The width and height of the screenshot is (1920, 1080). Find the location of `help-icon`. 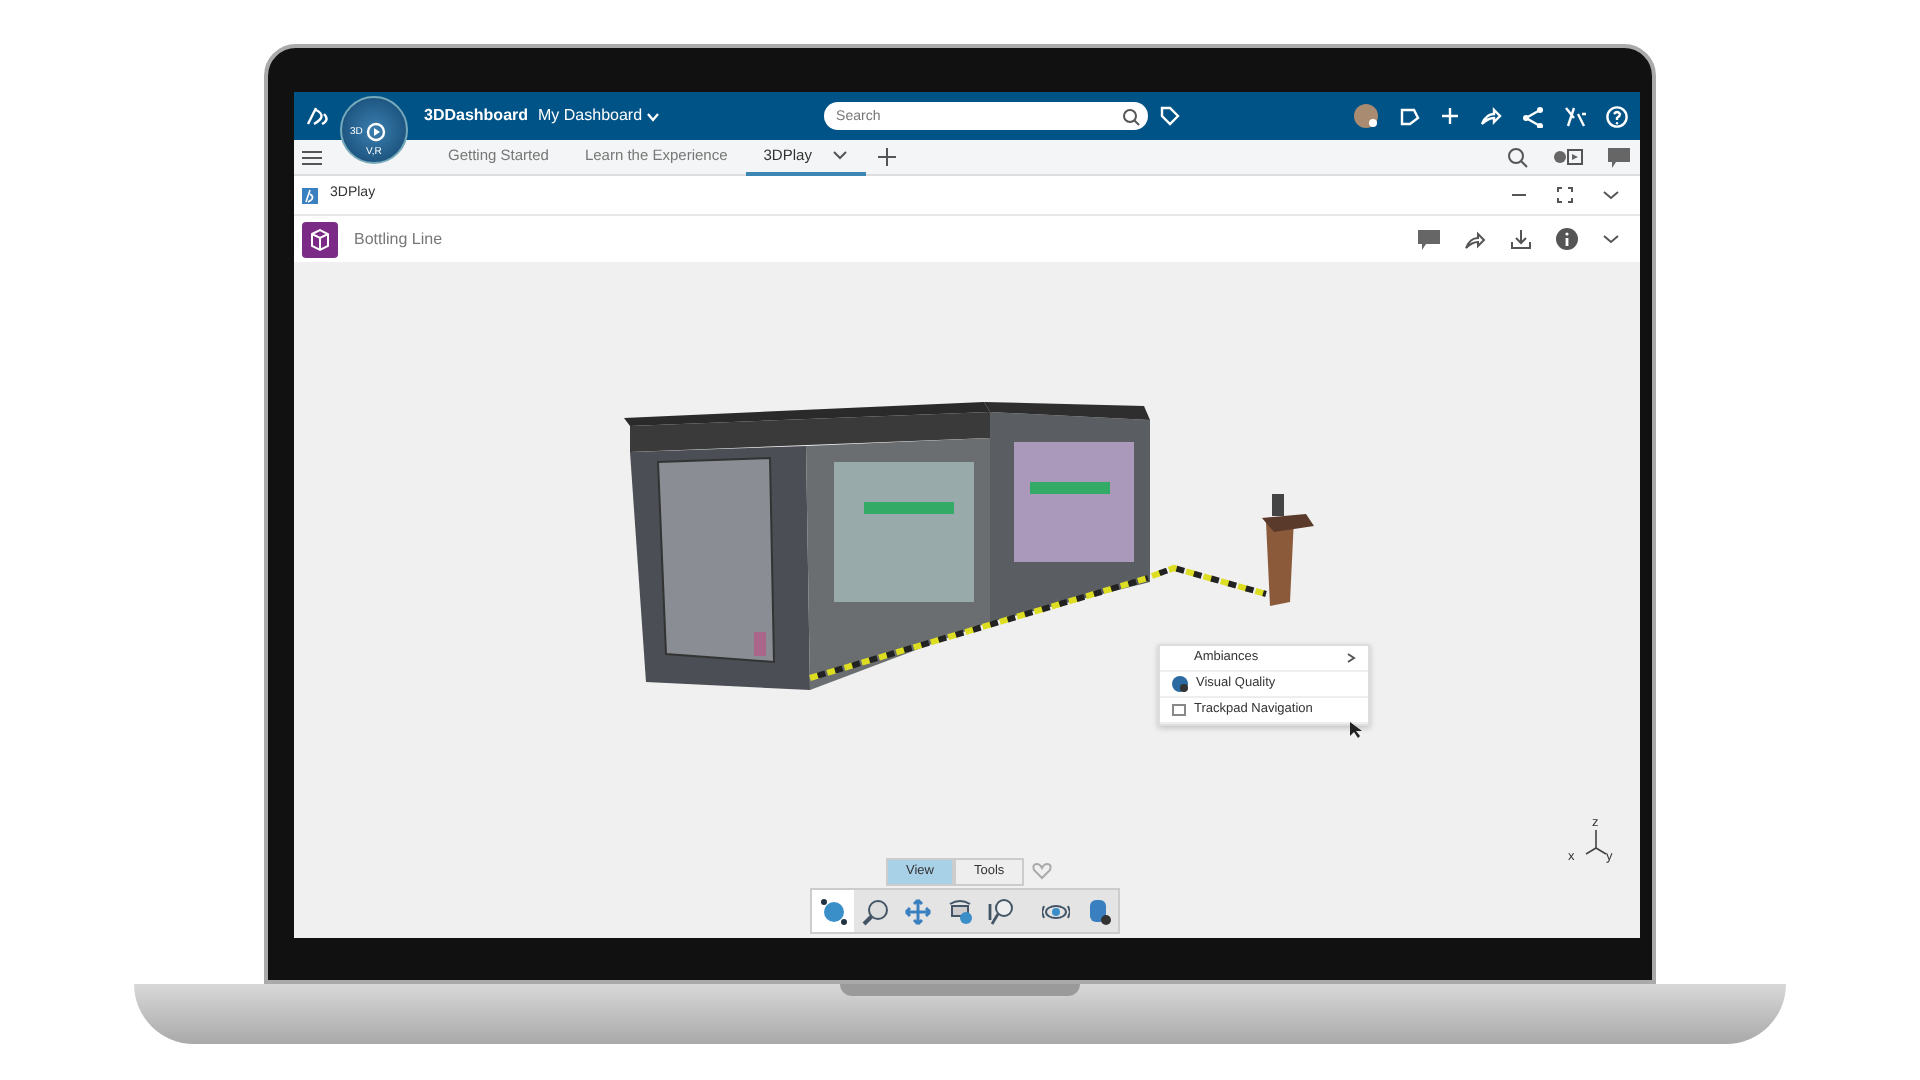

help-icon is located at coordinates (1617, 116).